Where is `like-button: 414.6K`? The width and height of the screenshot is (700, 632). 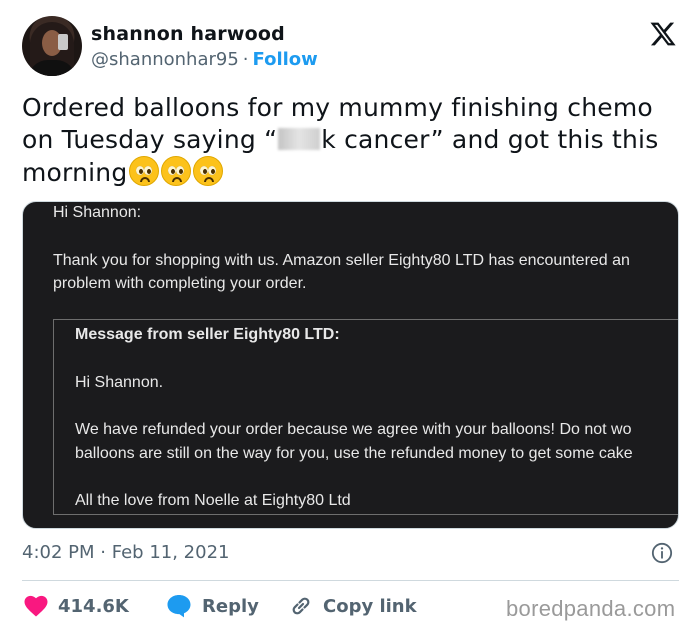 like-button: 414.6K is located at coordinates (76, 606).